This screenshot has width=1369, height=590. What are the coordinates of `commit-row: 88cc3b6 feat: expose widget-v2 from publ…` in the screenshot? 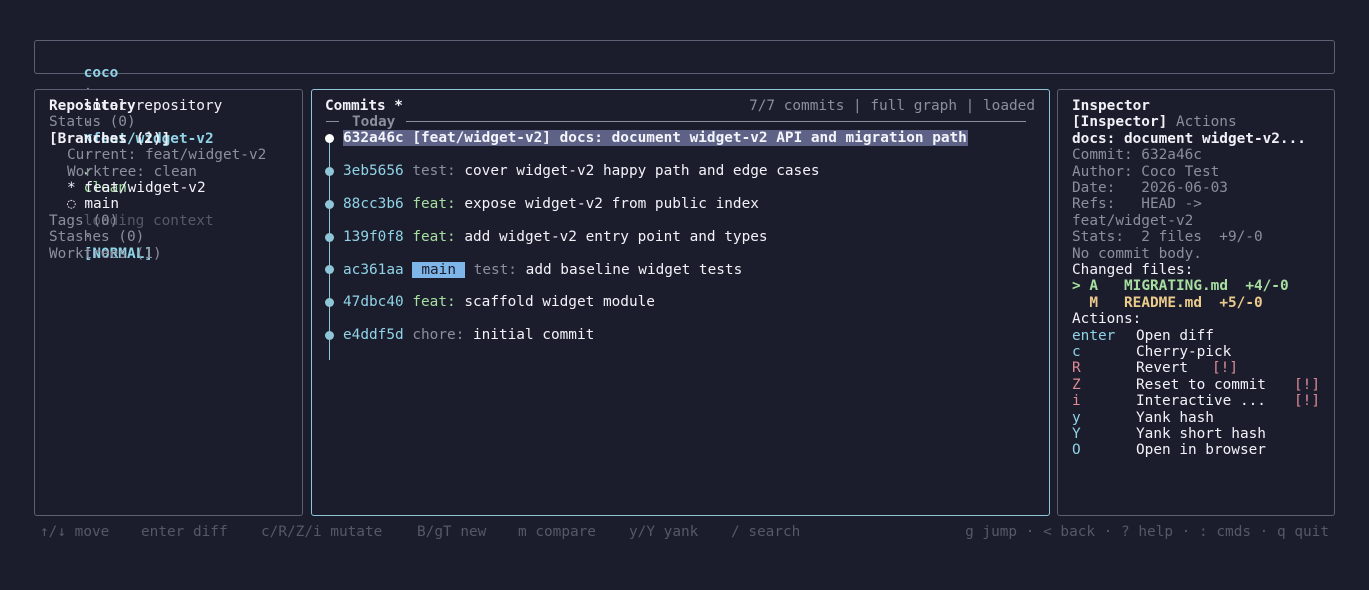 It's located at (551, 204).